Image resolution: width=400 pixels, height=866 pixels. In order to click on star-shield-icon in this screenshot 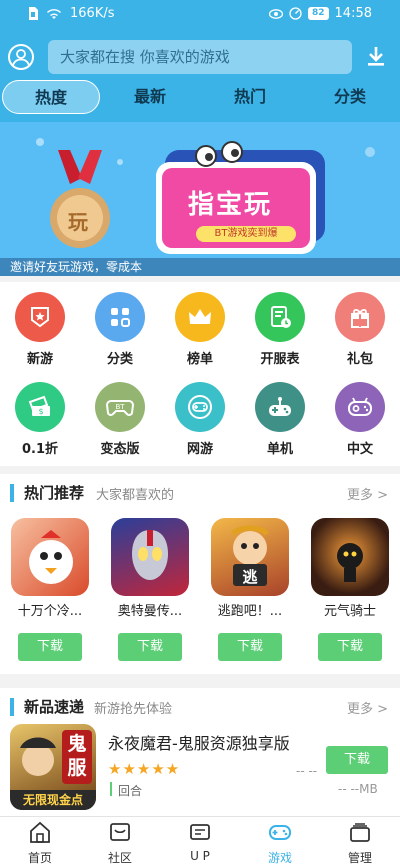, I will do `click(40, 317)`.